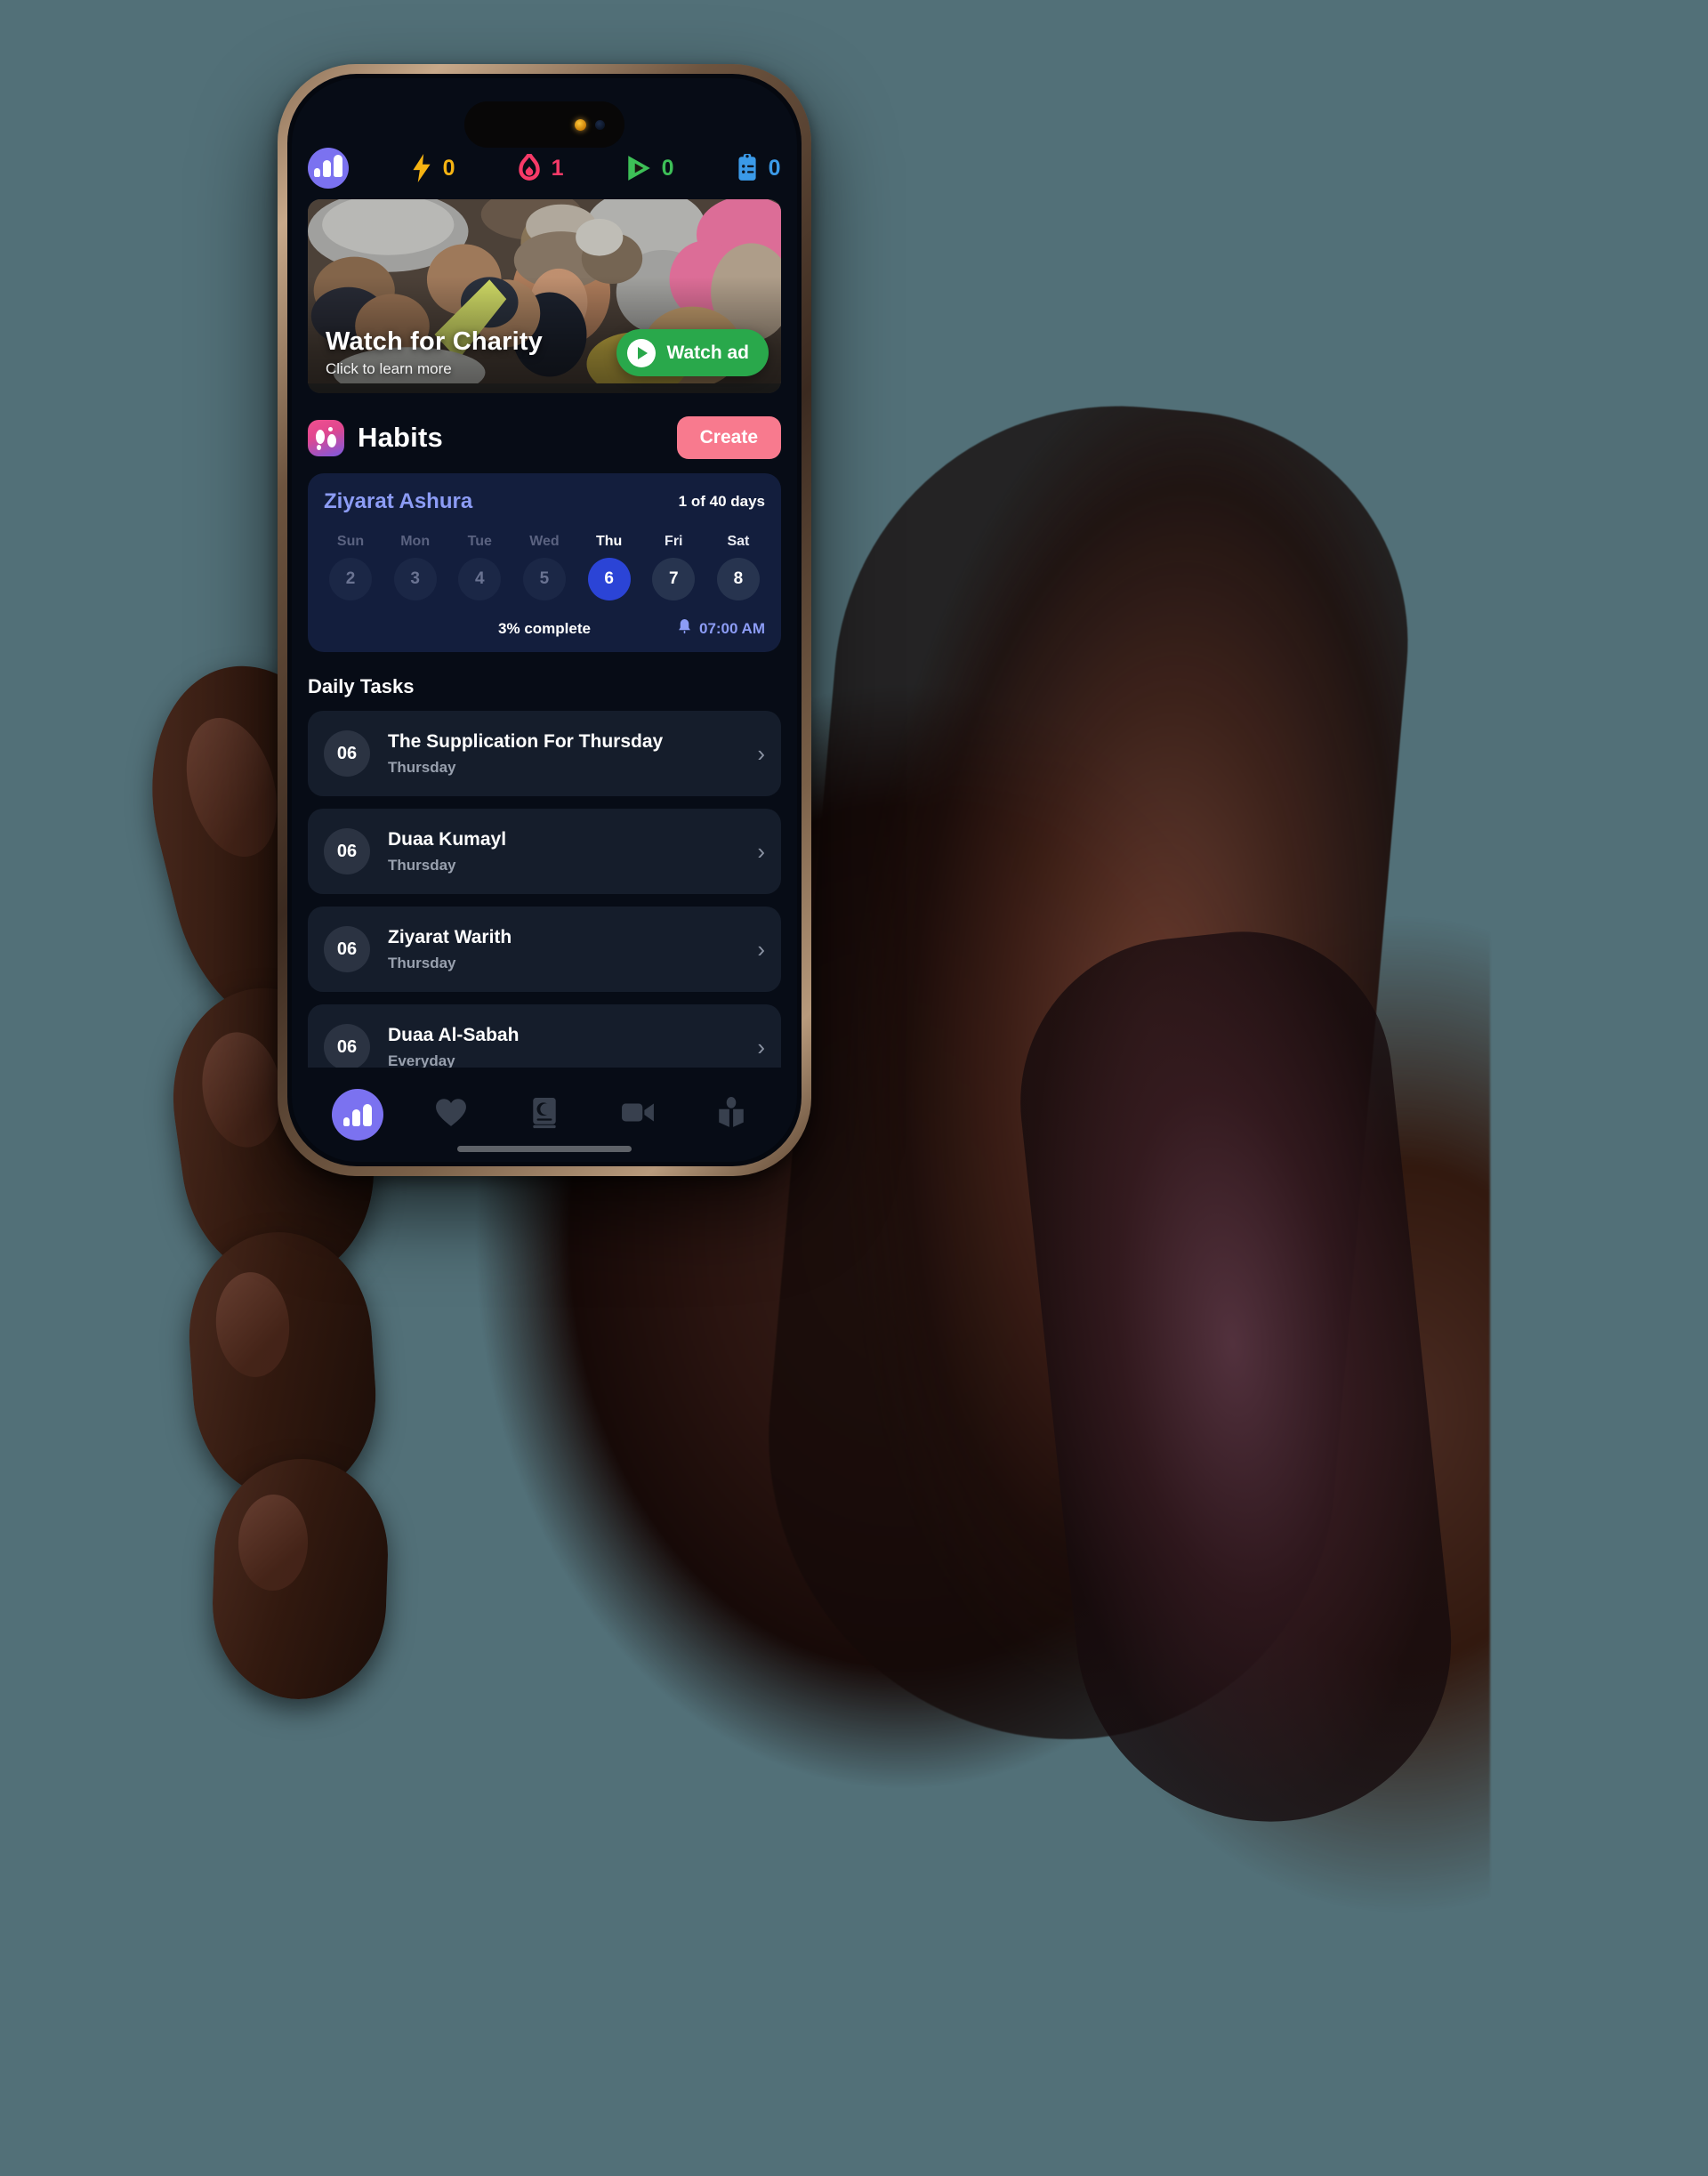 This screenshot has width=1708, height=2176. Describe the element at coordinates (415, 579) in the screenshot. I see `weekday-date: 3` at that location.